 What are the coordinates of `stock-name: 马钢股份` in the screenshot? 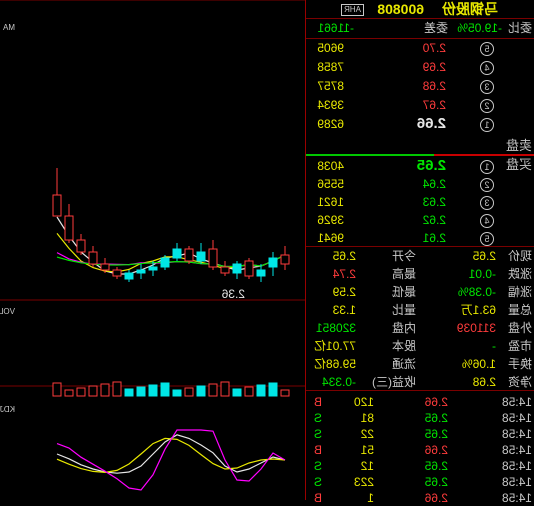 It's located at (470, 9).